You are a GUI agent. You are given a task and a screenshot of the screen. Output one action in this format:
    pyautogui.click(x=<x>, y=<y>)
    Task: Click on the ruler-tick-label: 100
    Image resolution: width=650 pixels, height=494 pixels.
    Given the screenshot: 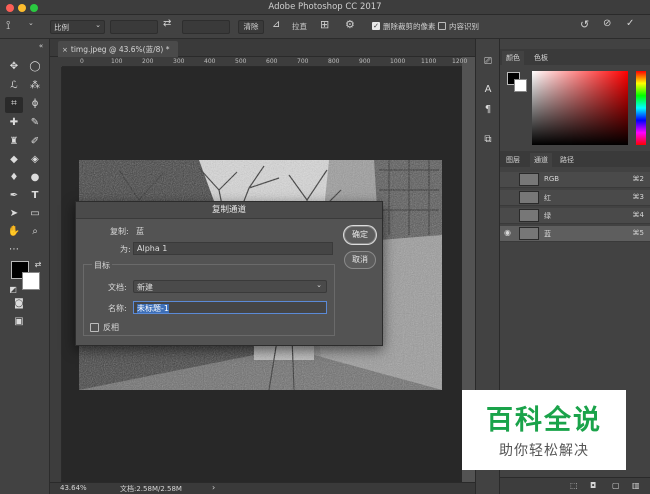 What is the action you would take?
    pyautogui.click(x=117, y=61)
    